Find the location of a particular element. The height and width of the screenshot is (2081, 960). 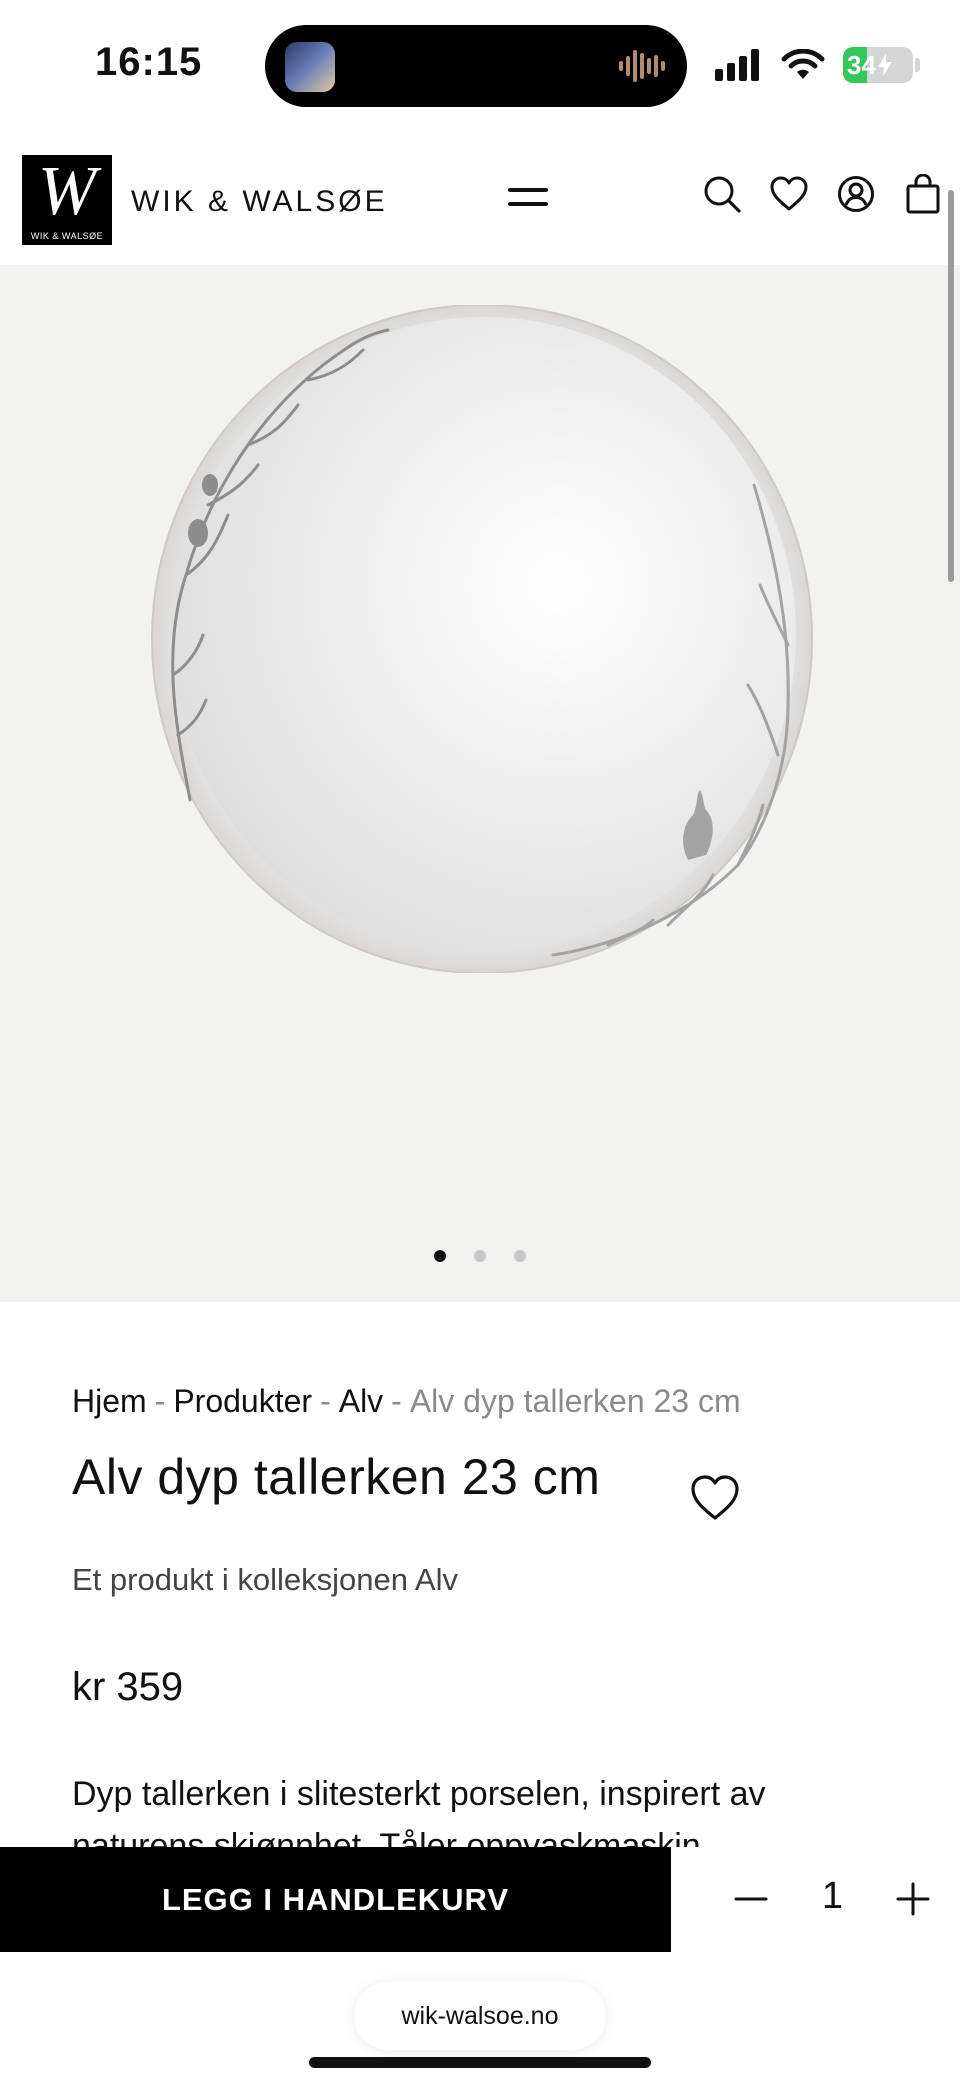

search-icon is located at coordinates (722, 194).